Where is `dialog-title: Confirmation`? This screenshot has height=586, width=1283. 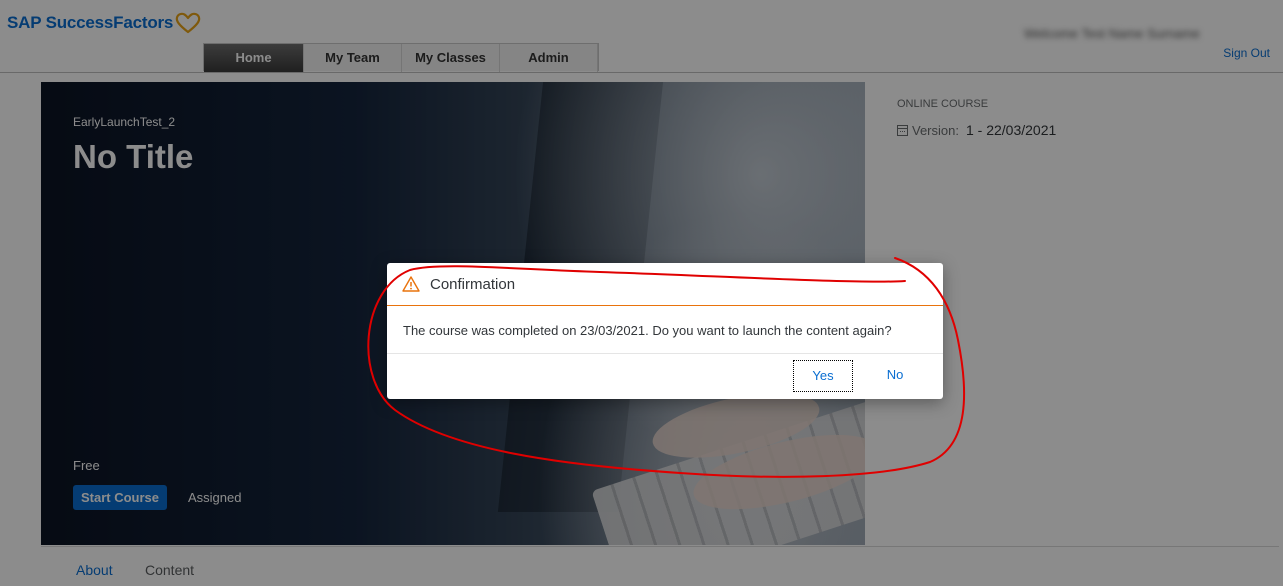 dialog-title: Confirmation is located at coordinates (473, 284).